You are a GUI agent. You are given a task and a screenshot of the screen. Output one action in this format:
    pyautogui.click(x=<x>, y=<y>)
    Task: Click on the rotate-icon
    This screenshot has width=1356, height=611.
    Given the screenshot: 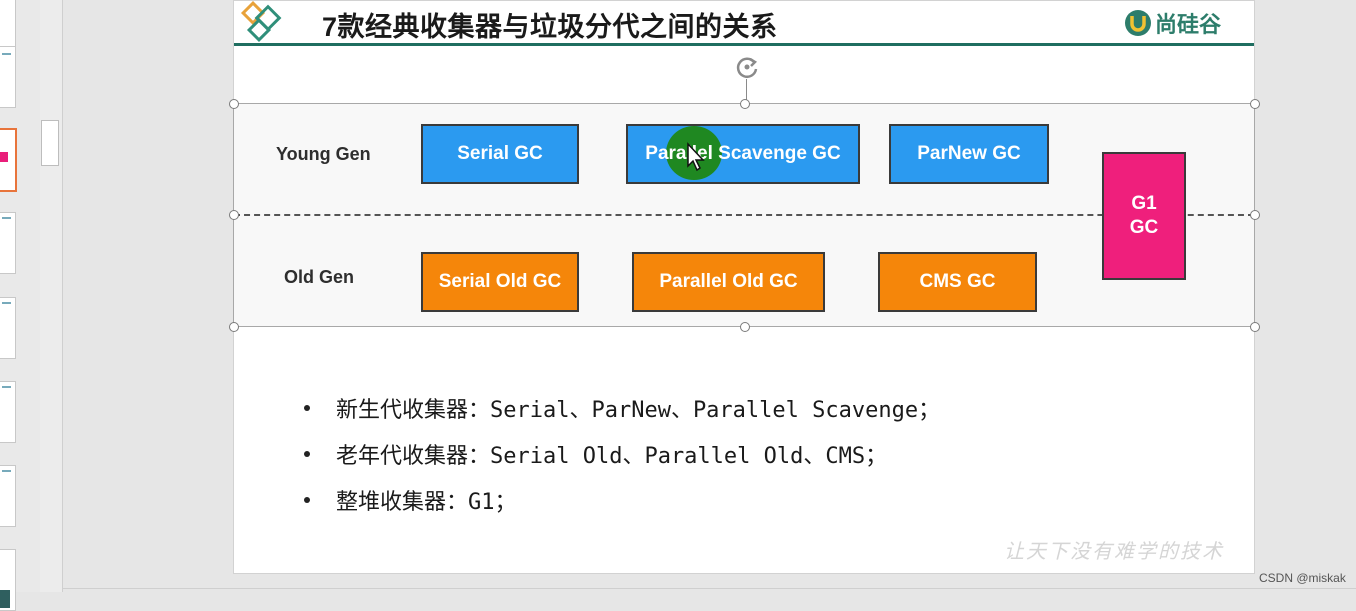 What is the action you would take?
    pyautogui.click(x=747, y=67)
    